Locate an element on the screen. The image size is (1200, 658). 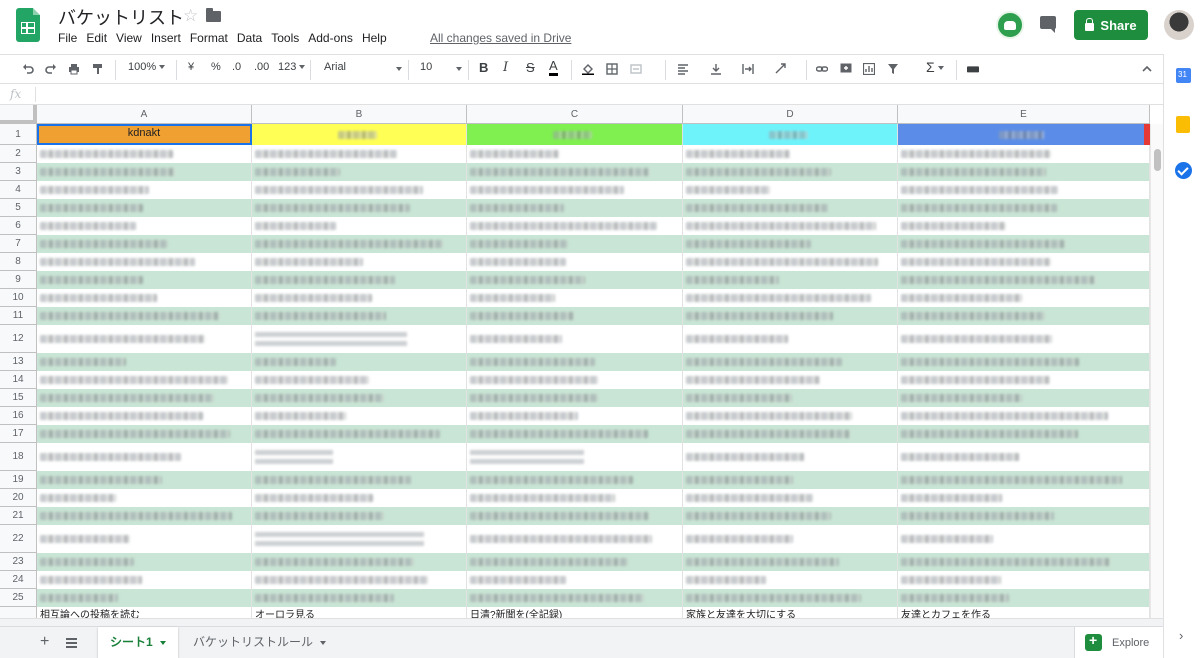
avatar is located at coordinates (1179, 25).